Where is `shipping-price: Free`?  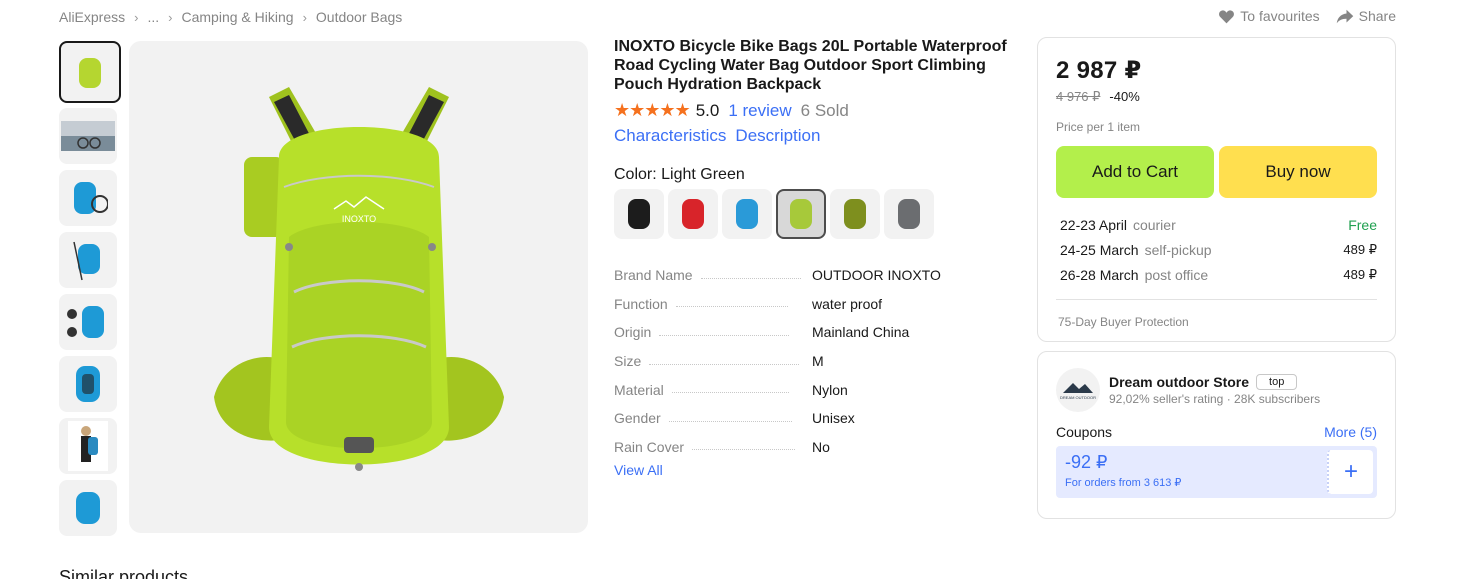 shipping-price: Free is located at coordinates (1362, 224).